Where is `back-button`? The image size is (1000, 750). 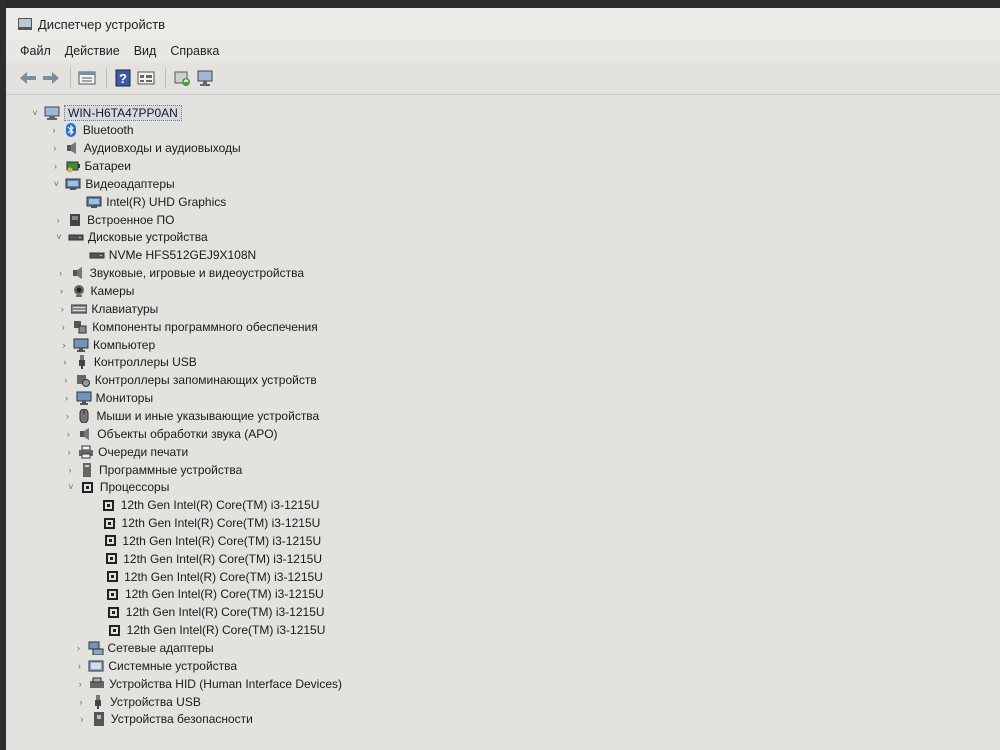 back-button is located at coordinates (28, 78).